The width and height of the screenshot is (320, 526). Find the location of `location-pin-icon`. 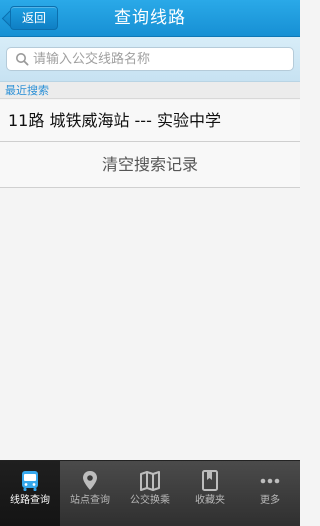

location-pin-icon is located at coordinates (90, 480).